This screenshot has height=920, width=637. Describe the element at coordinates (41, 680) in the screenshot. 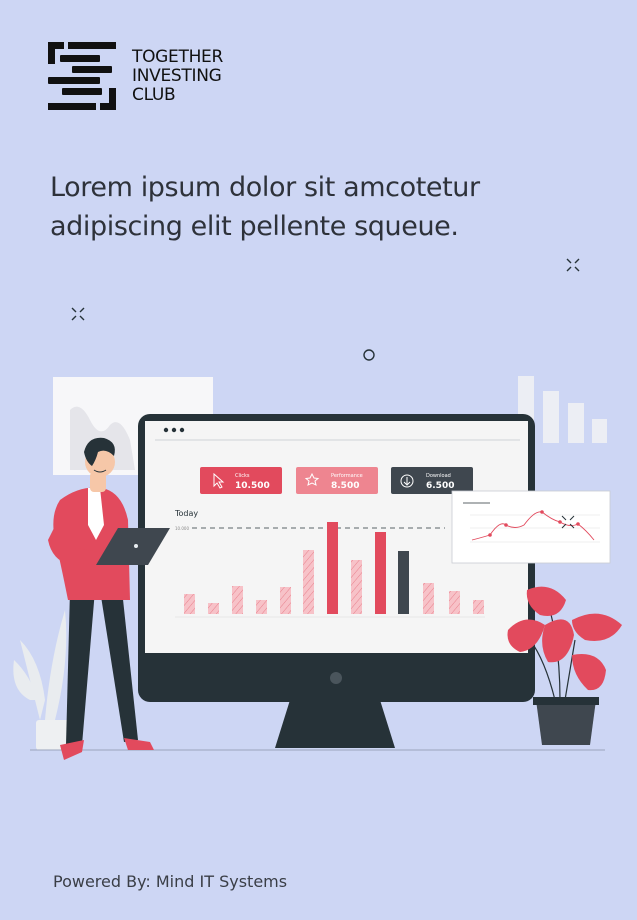

I see `plant-left` at that location.